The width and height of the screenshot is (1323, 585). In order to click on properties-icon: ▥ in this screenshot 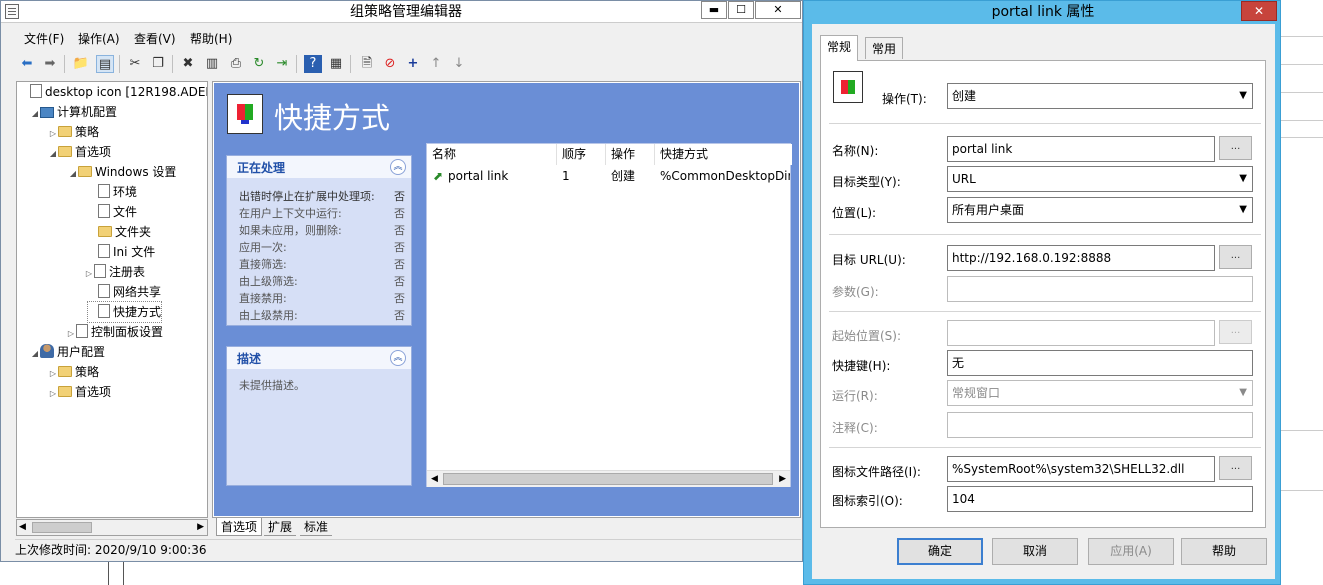, I will do `click(212, 64)`.